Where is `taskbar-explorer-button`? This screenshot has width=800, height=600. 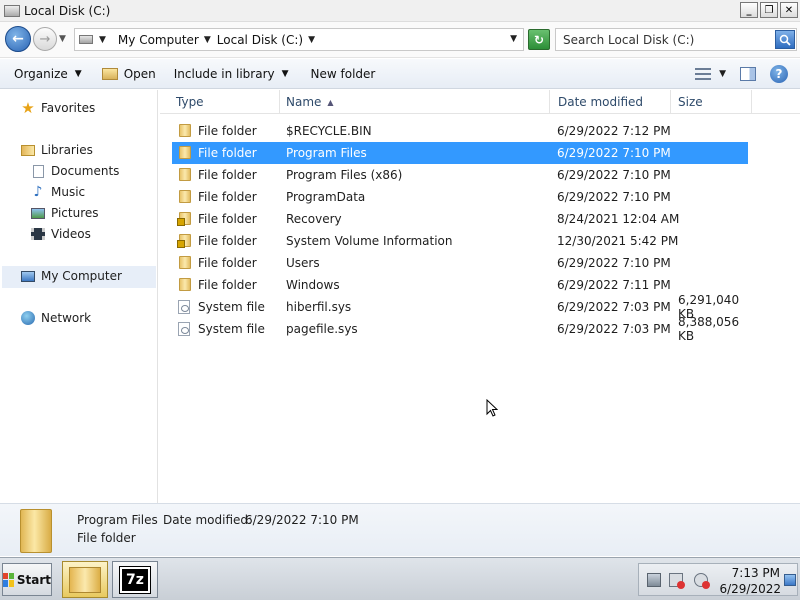 taskbar-explorer-button is located at coordinates (85, 579).